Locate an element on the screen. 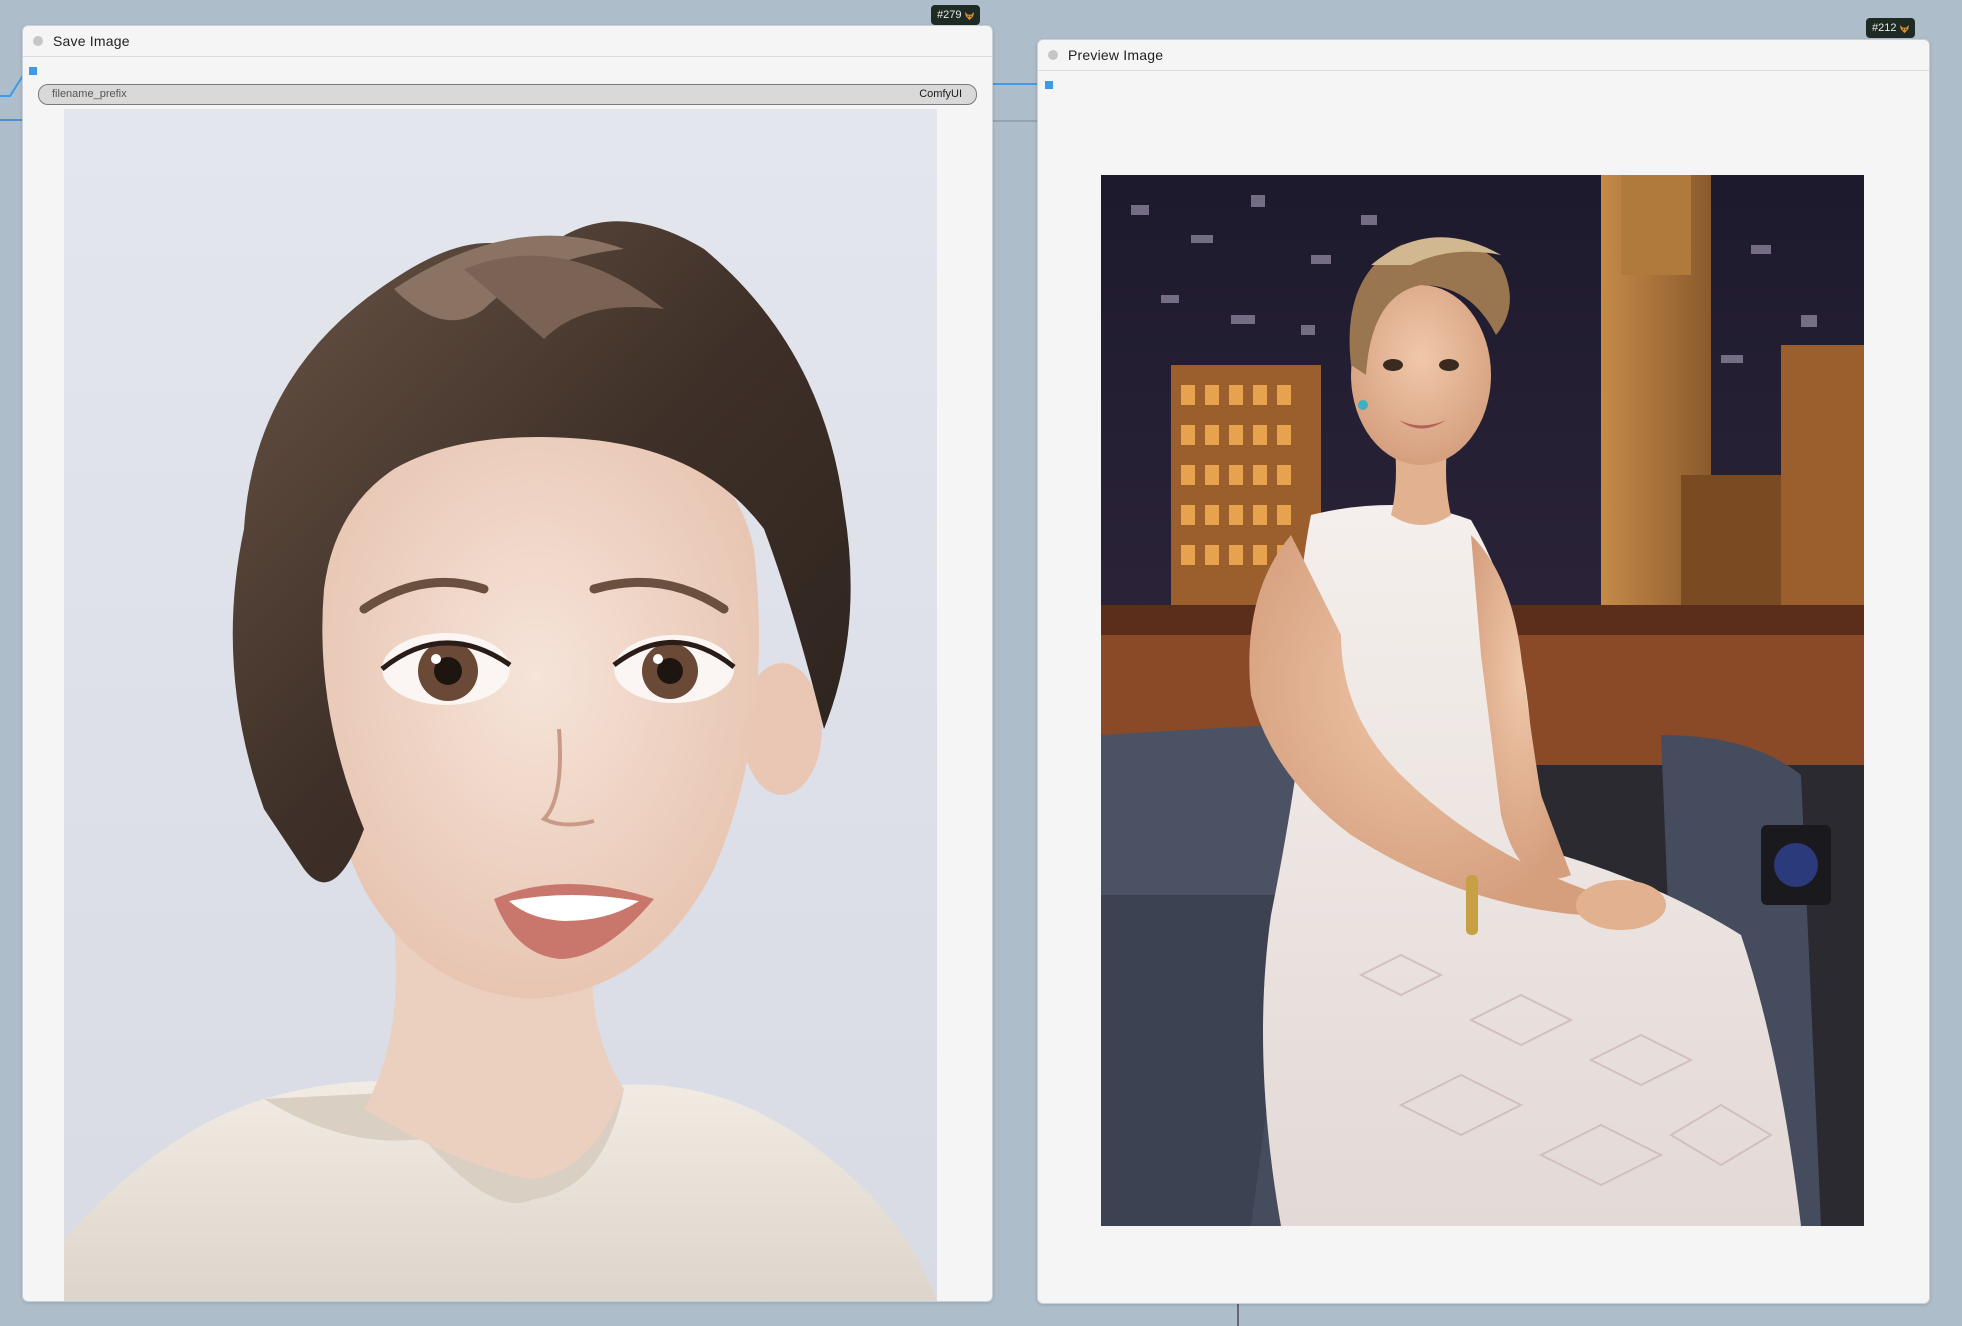  node-header: Preview Image is located at coordinates (1483, 55).